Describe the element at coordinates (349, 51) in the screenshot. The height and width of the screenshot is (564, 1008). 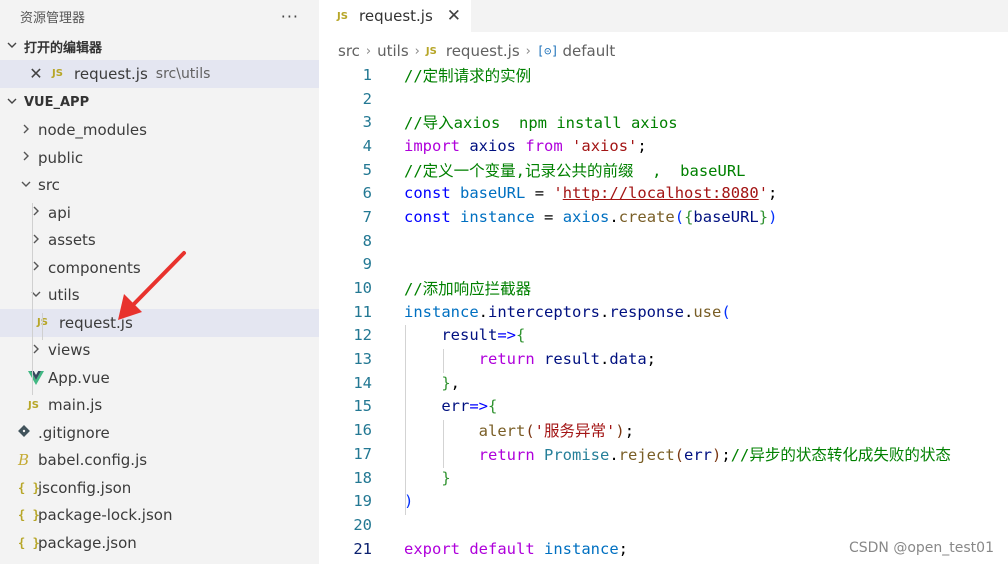
I see `breadcrumb-src: src` at that location.